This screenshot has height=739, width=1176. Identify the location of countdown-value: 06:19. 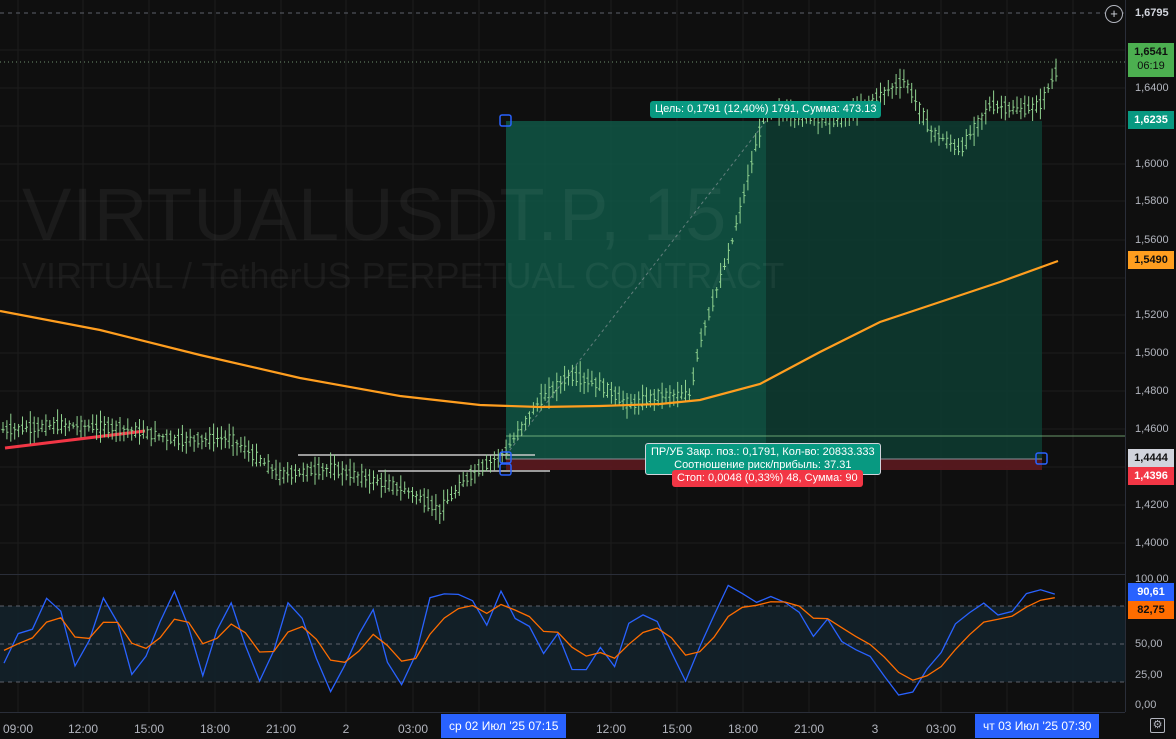
(1151, 66).